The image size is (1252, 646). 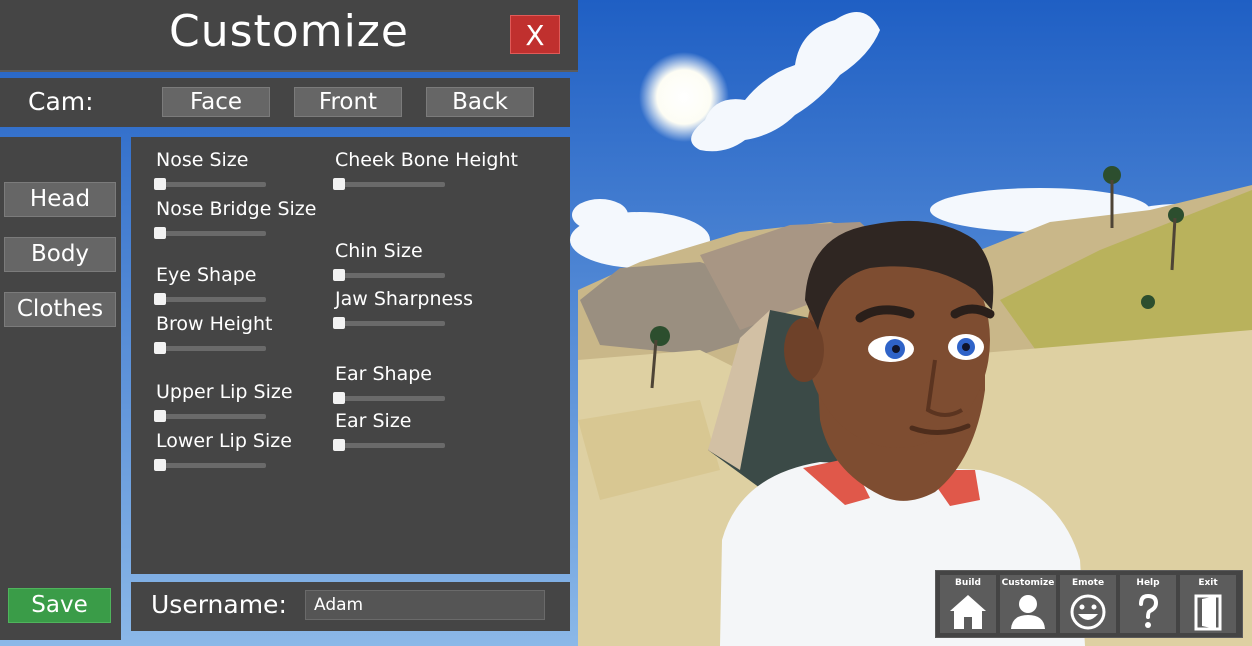 What do you see at coordinates (60, 254) in the screenshot?
I see `sidebar-item-body: Body` at bounding box center [60, 254].